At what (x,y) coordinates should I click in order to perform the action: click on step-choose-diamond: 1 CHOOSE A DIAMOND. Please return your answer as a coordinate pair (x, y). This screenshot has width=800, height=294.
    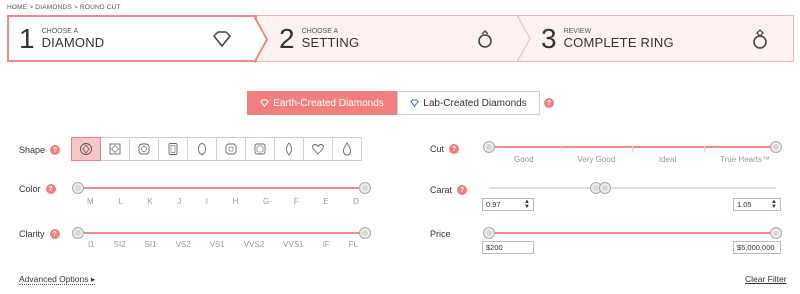
    Looking at the image, I should click on (137, 39).